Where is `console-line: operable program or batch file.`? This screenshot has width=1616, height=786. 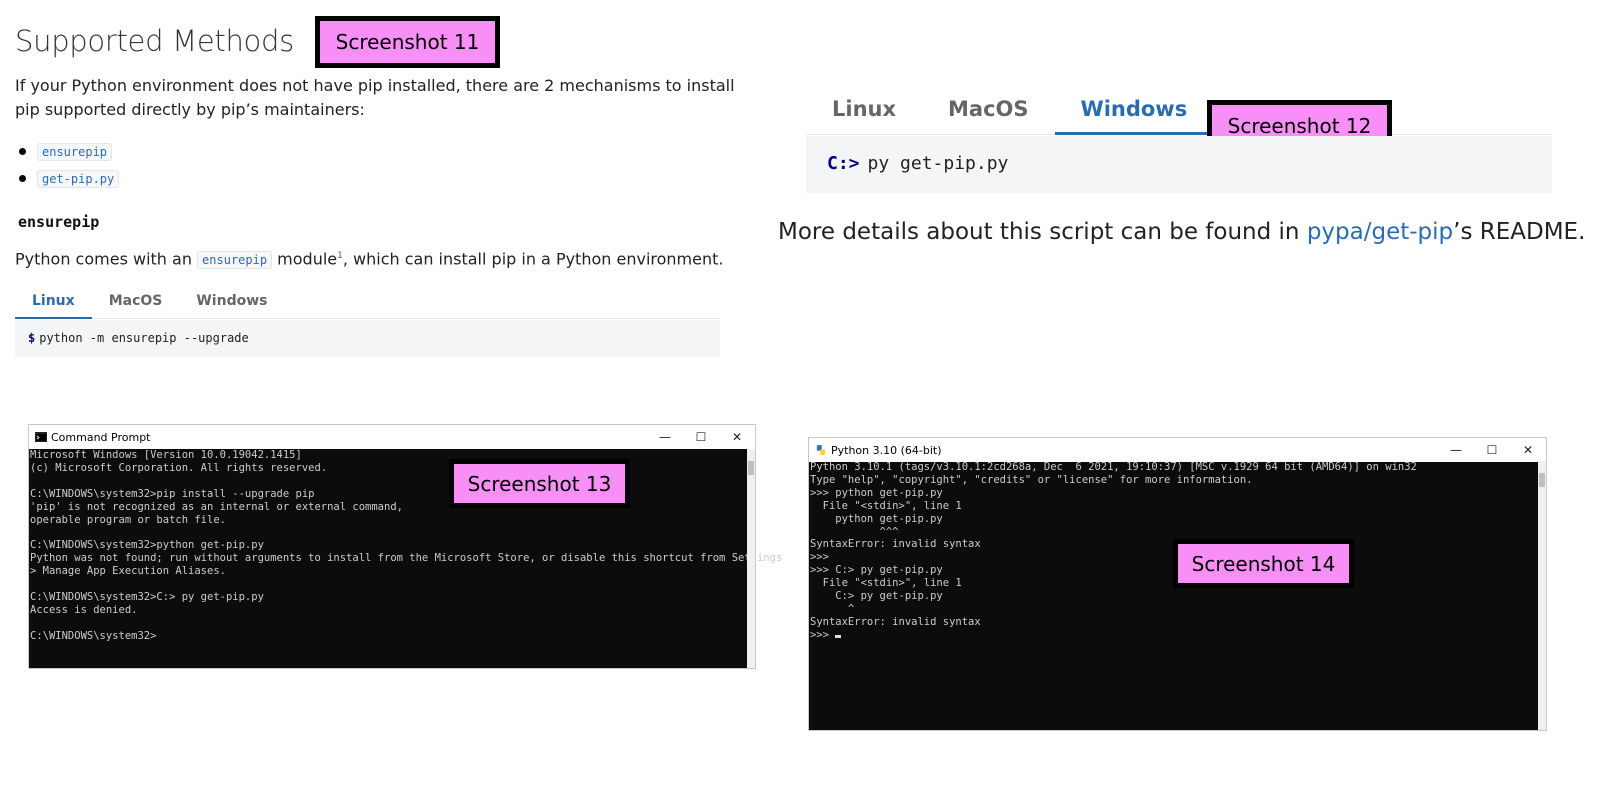 console-line: operable program or batch file. is located at coordinates (128, 519).